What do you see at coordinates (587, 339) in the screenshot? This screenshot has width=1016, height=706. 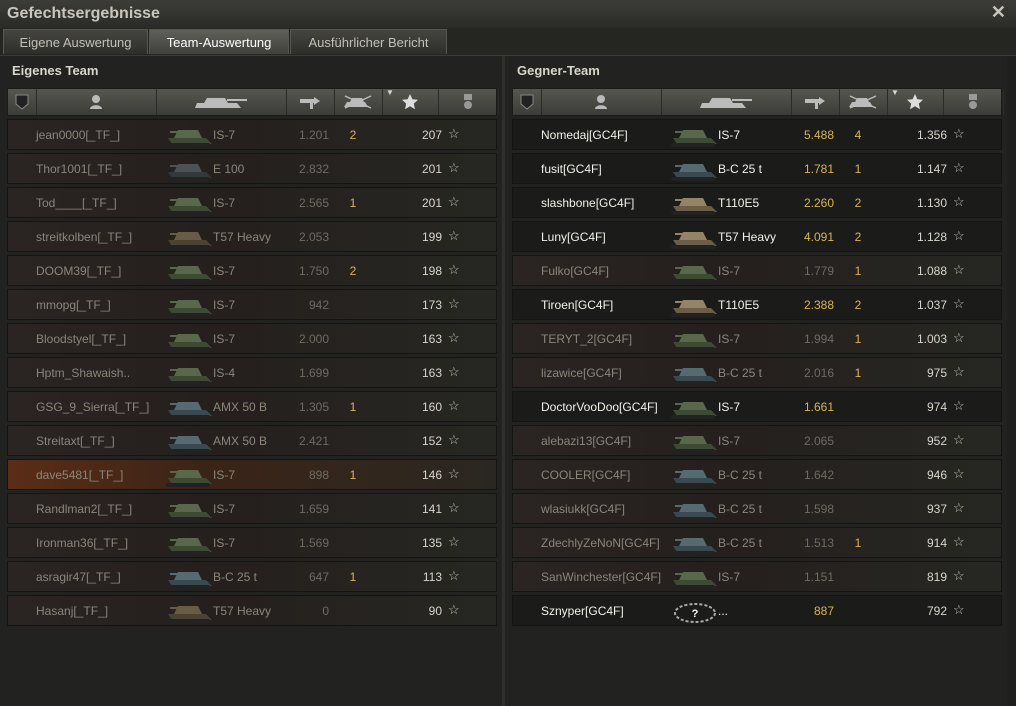 I see `player-name: TERYT_2[GC4F]` at bounding box center [587, 339].